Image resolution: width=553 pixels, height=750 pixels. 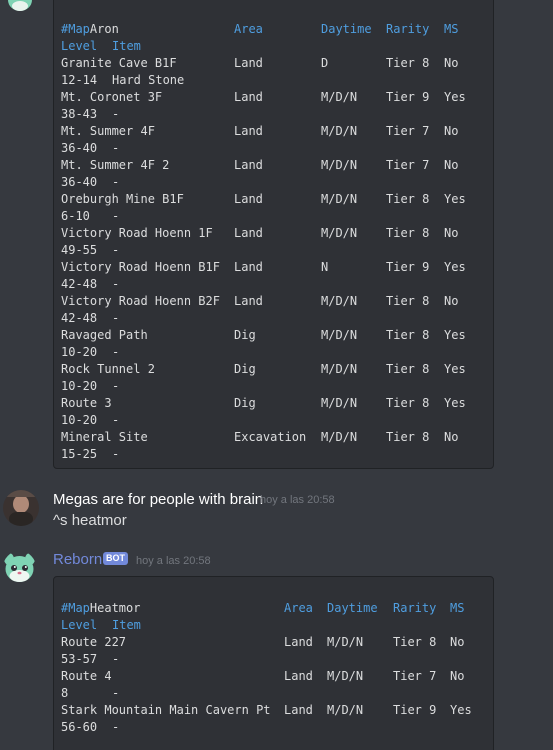 What do you see at coordinates (270, 437) in the screenshot?
I see `row-area: Excavation` at bounding box center [270, 437].